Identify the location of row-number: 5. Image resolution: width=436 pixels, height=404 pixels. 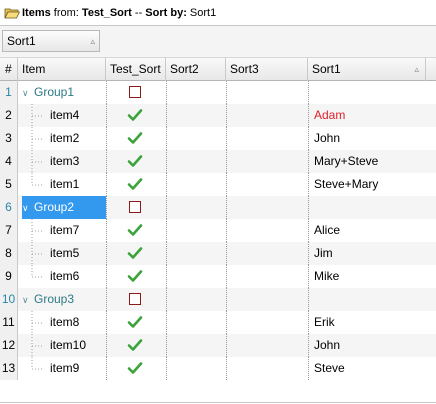
(9, 184).